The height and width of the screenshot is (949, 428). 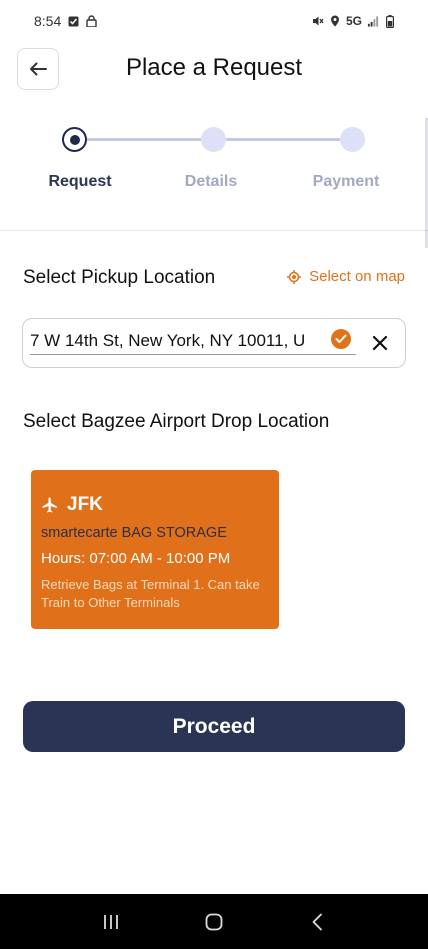 I want to click on storage-hours: Hours: 07:00 AM - 10:00 PM, so click(x=136, y=558).